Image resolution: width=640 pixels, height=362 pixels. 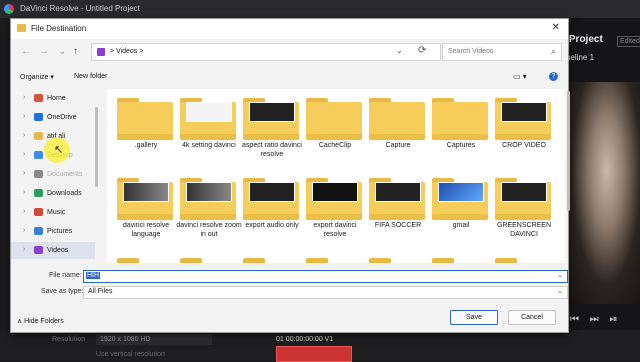 I want to click on resolution-select: 1920 x 1080 HD, so click(x=154, y=339).